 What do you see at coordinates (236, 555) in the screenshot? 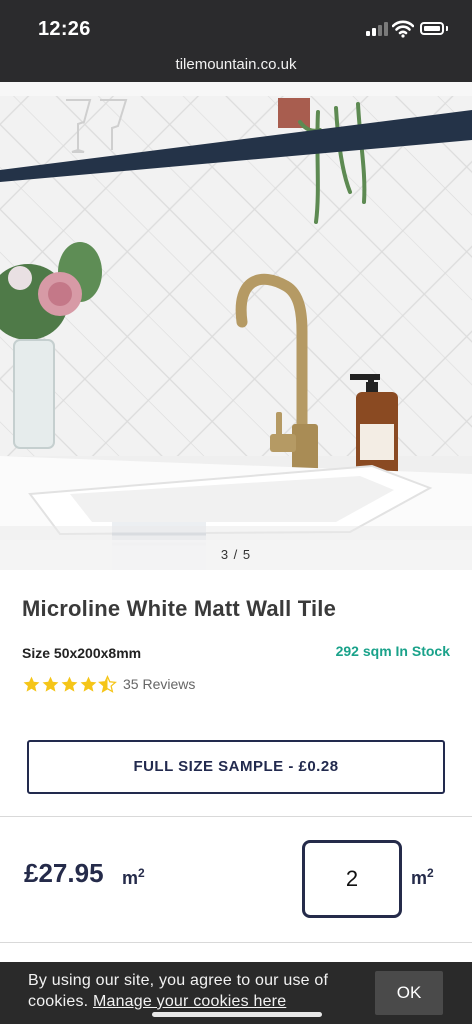
I see `image-counter: 3 / 5` at bounding box center [236, 555].